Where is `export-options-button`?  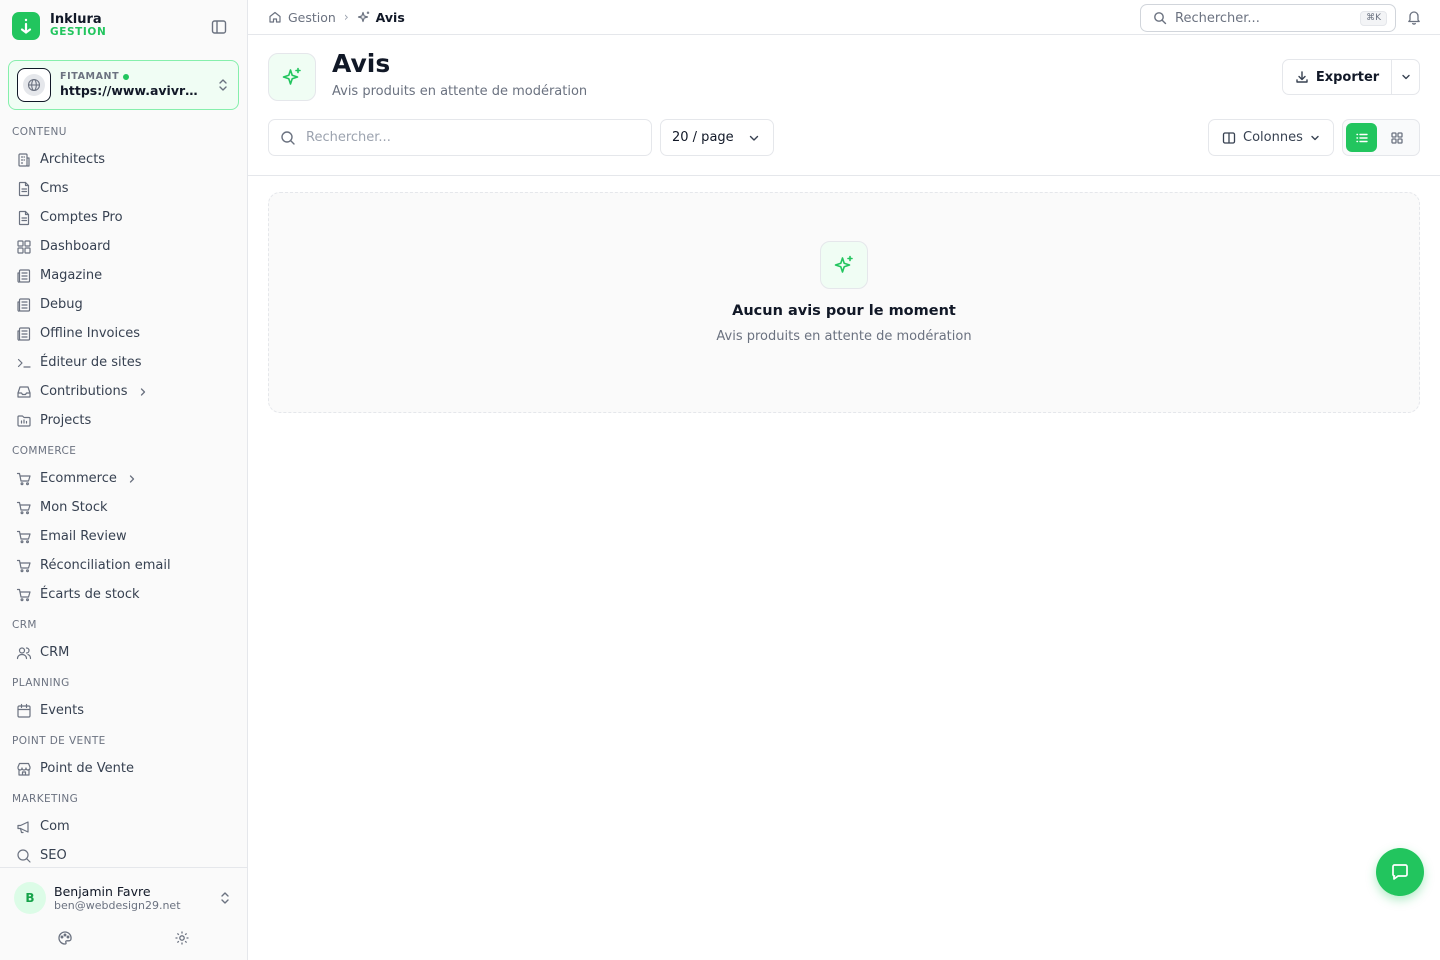 export-options-button is located at coordinates (1405, 77).